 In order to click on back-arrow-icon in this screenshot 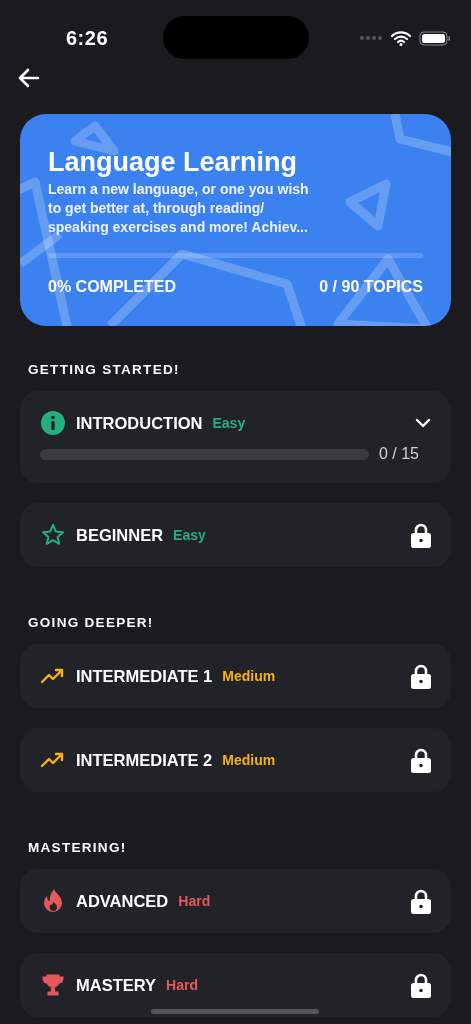, I will do `click(29, 78)`.